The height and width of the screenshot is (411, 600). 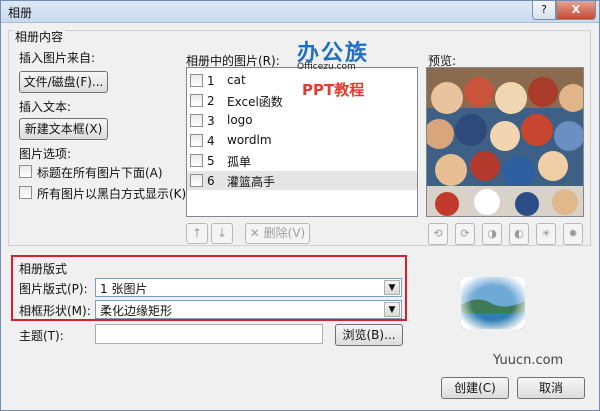 I want to click on delete-x-icon: ✕, so click(x=254, y=233).